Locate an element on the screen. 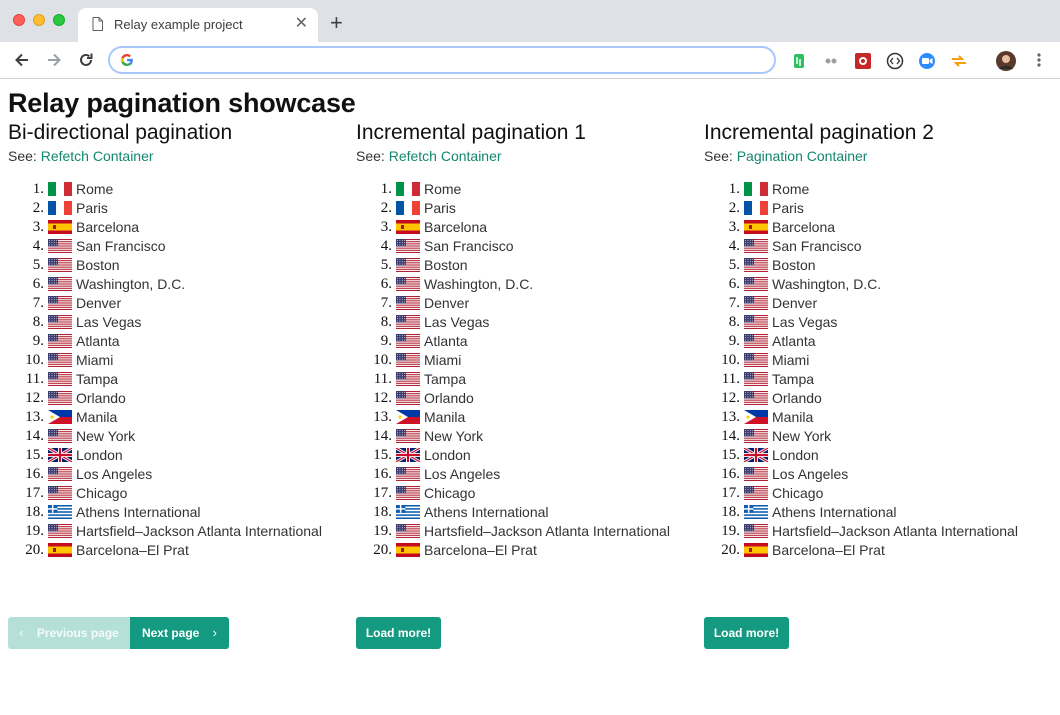  back-arrow-icon is located at coordinates (22, 60).